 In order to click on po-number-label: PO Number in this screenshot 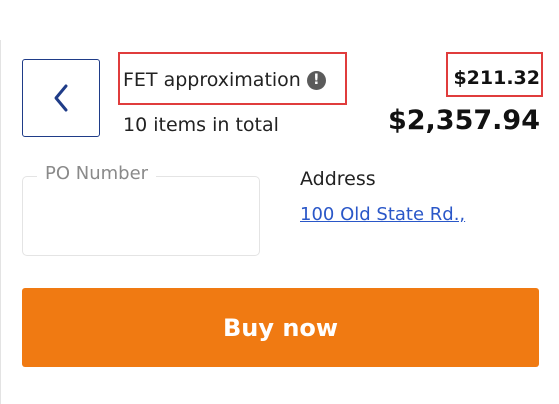, I will do `click(97, 174)`.